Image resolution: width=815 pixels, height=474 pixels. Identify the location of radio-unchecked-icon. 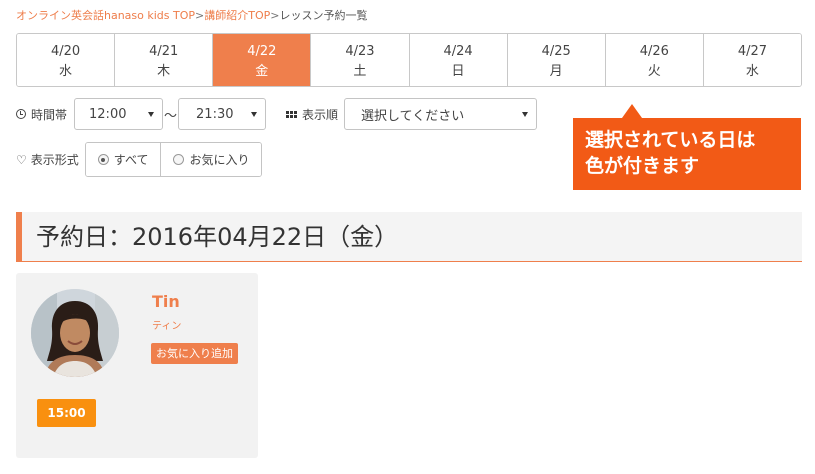
(179, 159).